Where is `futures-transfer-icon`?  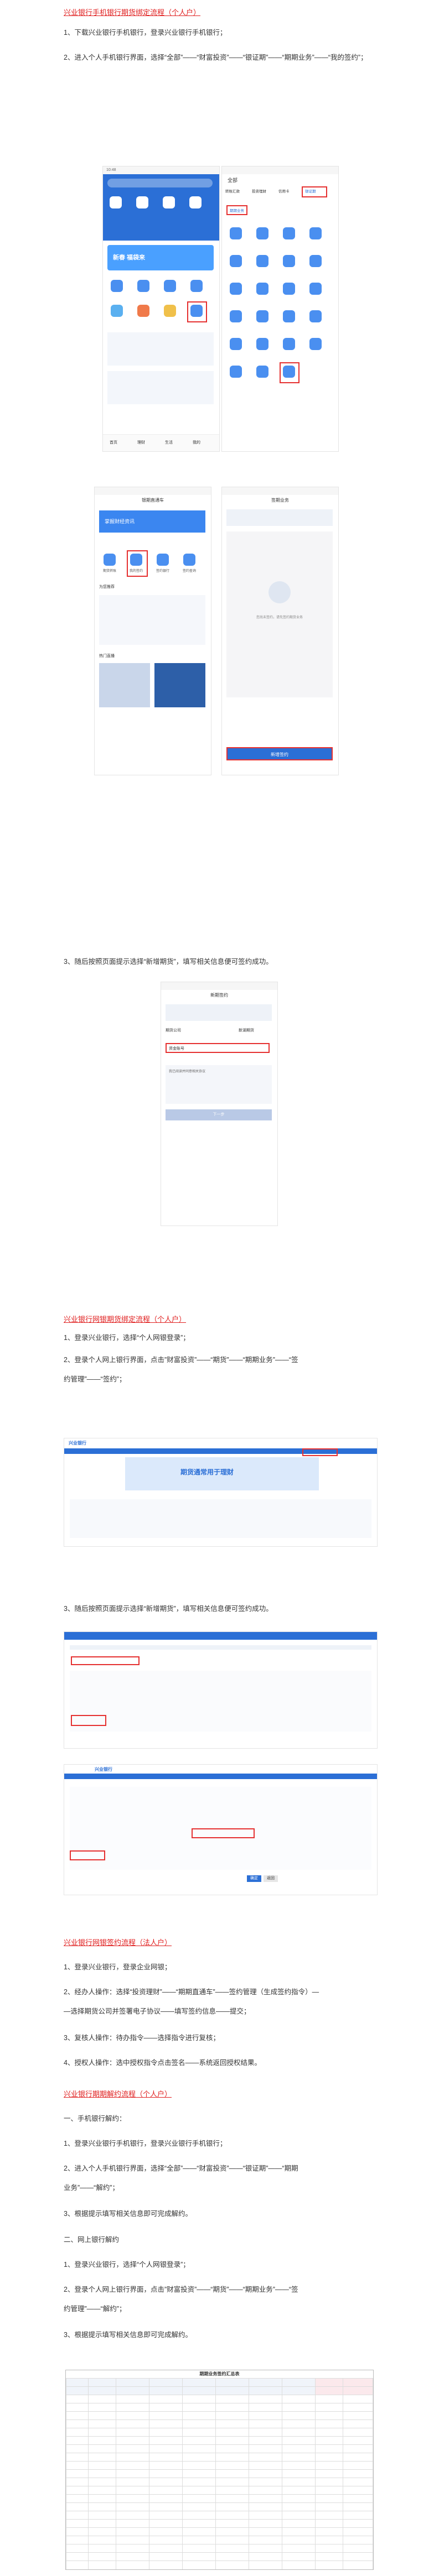
futures-transfer-icon is located at coordinates (110, 560).